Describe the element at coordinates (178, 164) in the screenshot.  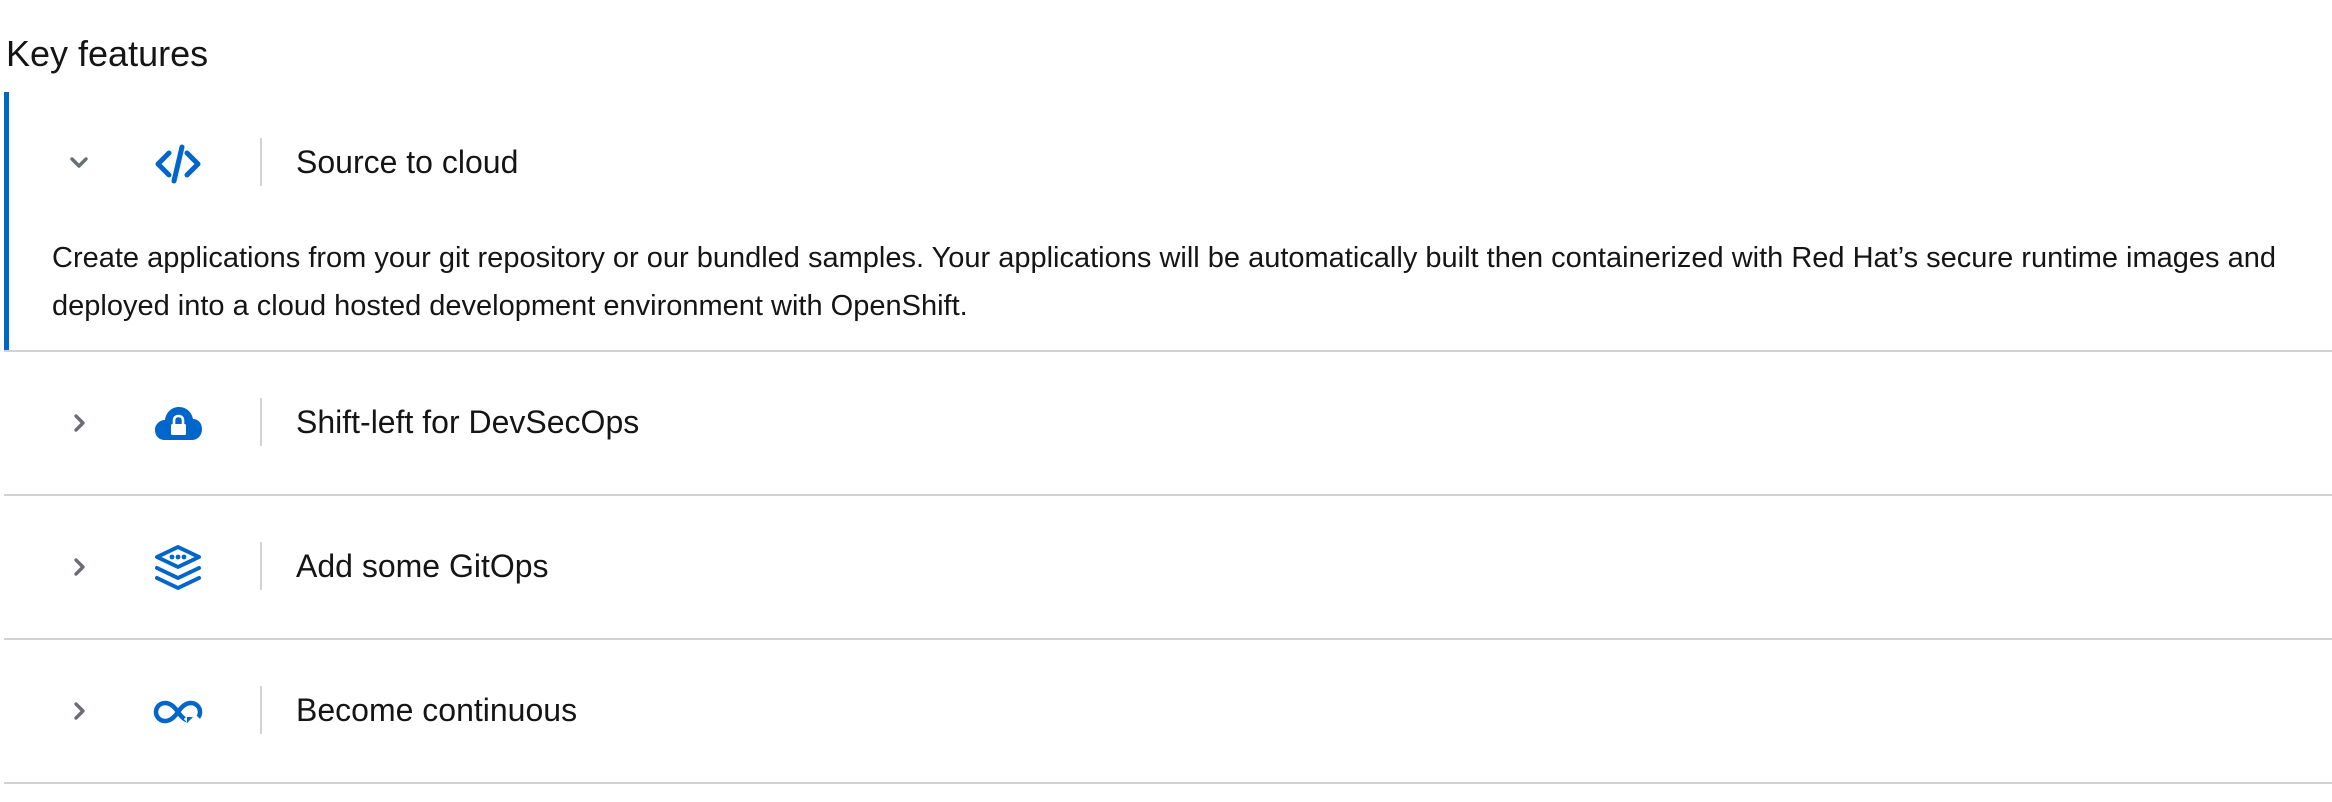
I see `code-icon` at that location.